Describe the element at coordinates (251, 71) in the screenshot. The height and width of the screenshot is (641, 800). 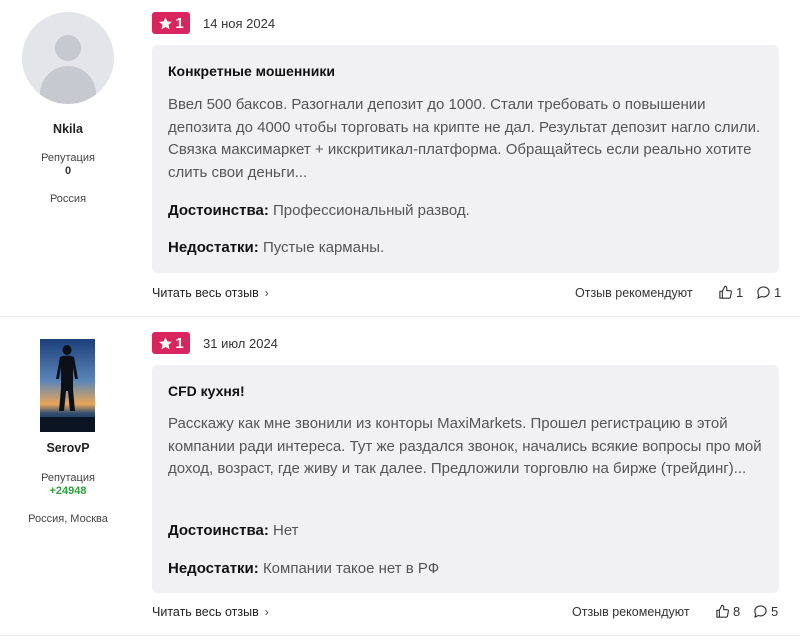
I see `review-title: Конкретные мошенники` at that location.